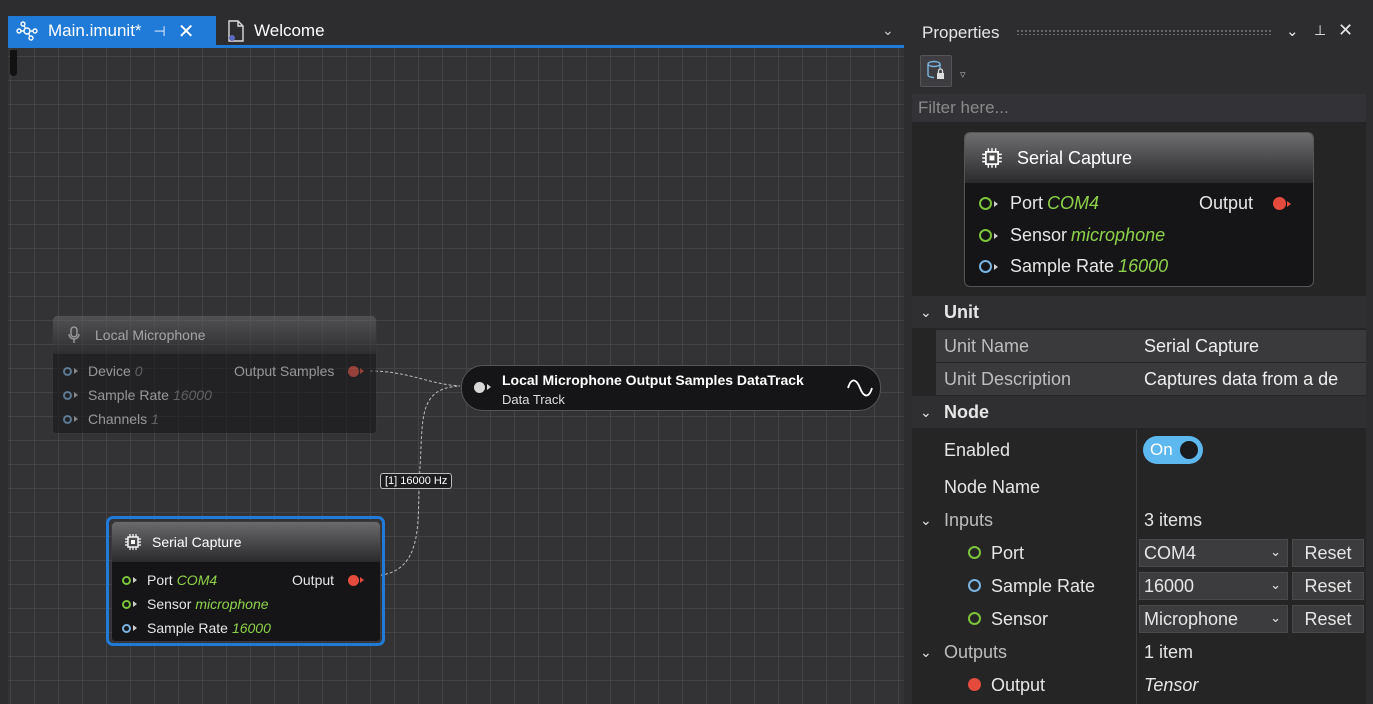 This screenshot has height=704, width=1373. I want to click on serial-output: Output, so click(328, 580).